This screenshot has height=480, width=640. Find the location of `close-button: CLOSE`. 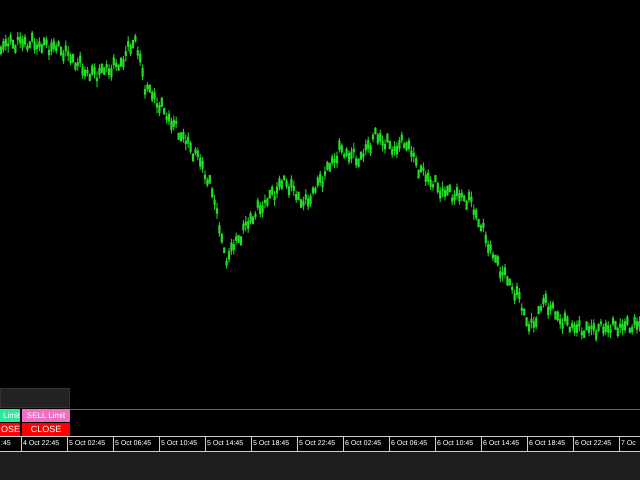

close-button: CLOSE is located at coordinates (46, 429).